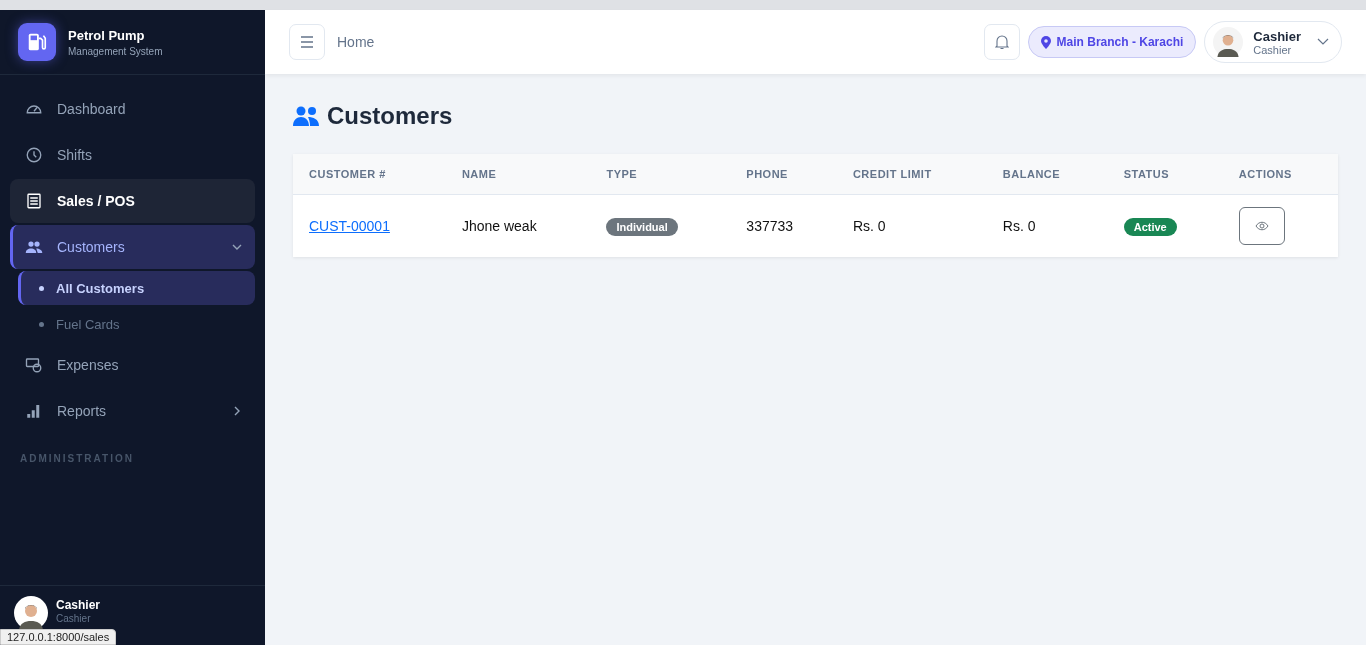 The height and width of the screenshot is (645, 1366). I want to click on app-title: Petrol Pump, so click(107, 35).